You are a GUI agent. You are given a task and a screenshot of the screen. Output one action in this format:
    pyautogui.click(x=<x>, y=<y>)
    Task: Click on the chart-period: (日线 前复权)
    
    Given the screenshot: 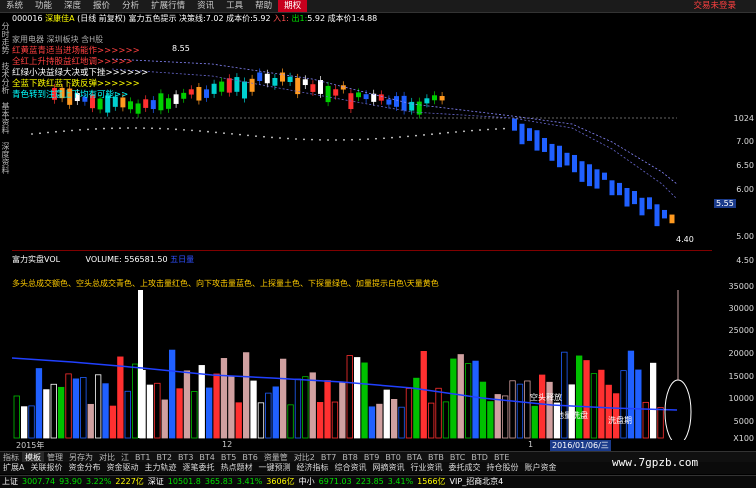 What is the action you would take?
    pyautogui.click(x=101, y=18)
    